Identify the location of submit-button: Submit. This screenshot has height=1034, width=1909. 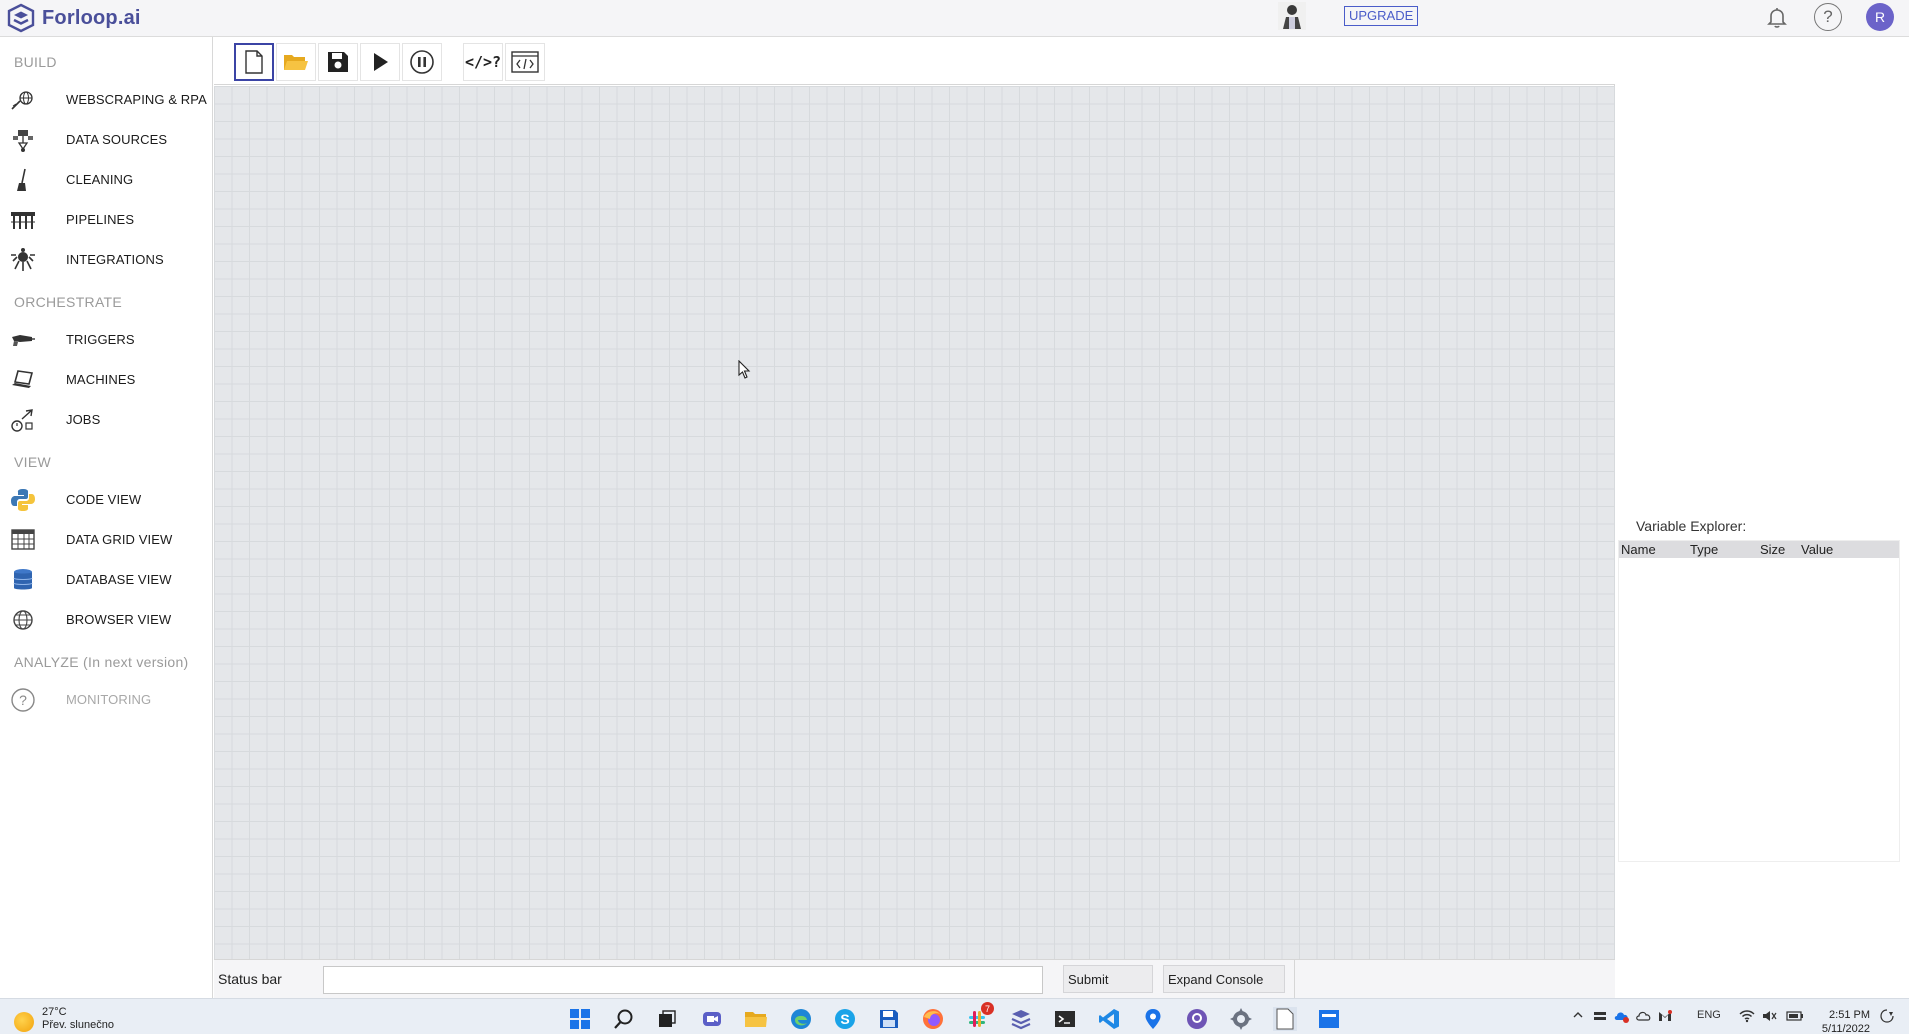
(1108, 979).